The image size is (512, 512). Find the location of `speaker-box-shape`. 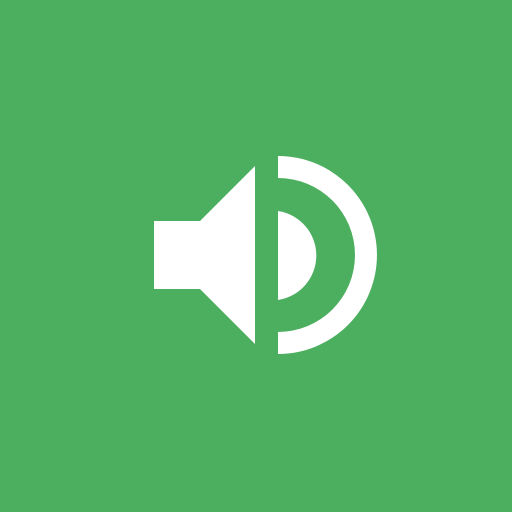

speaker-box-shape is located at coordinates (177, 255).